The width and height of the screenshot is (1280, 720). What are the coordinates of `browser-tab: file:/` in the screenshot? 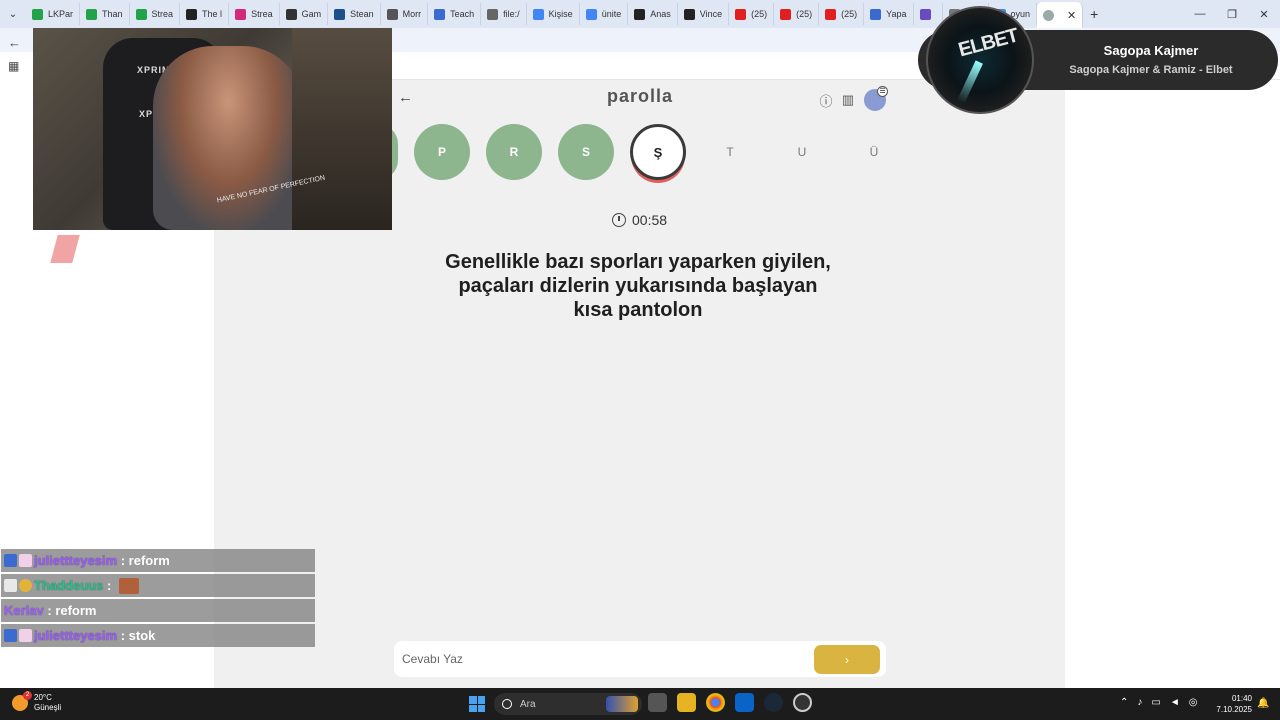 It's located at (504, 14).